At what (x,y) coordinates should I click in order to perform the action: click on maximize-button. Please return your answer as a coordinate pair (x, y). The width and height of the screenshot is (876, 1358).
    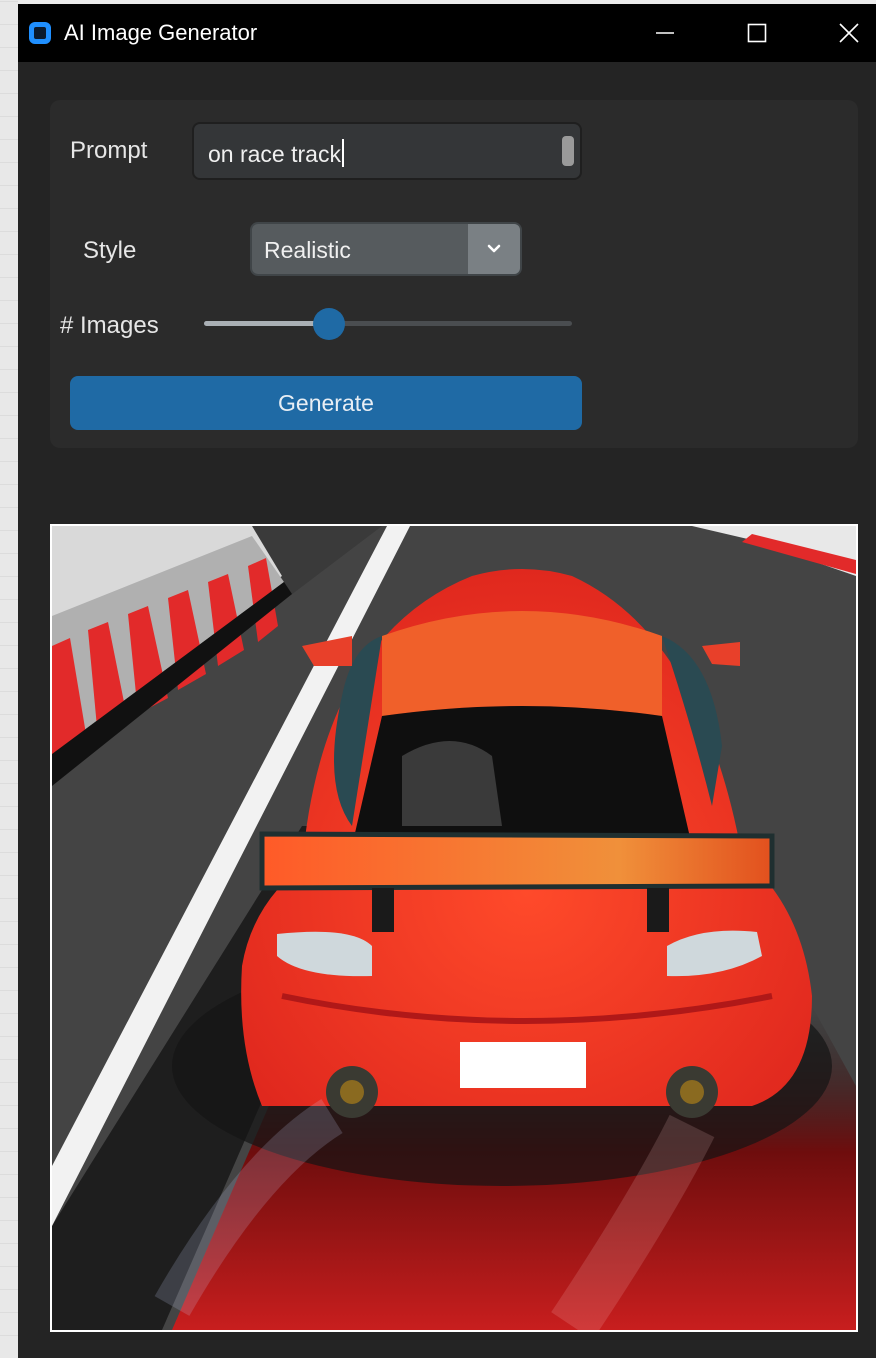
    Looking at the image, I should click on (757, 33).